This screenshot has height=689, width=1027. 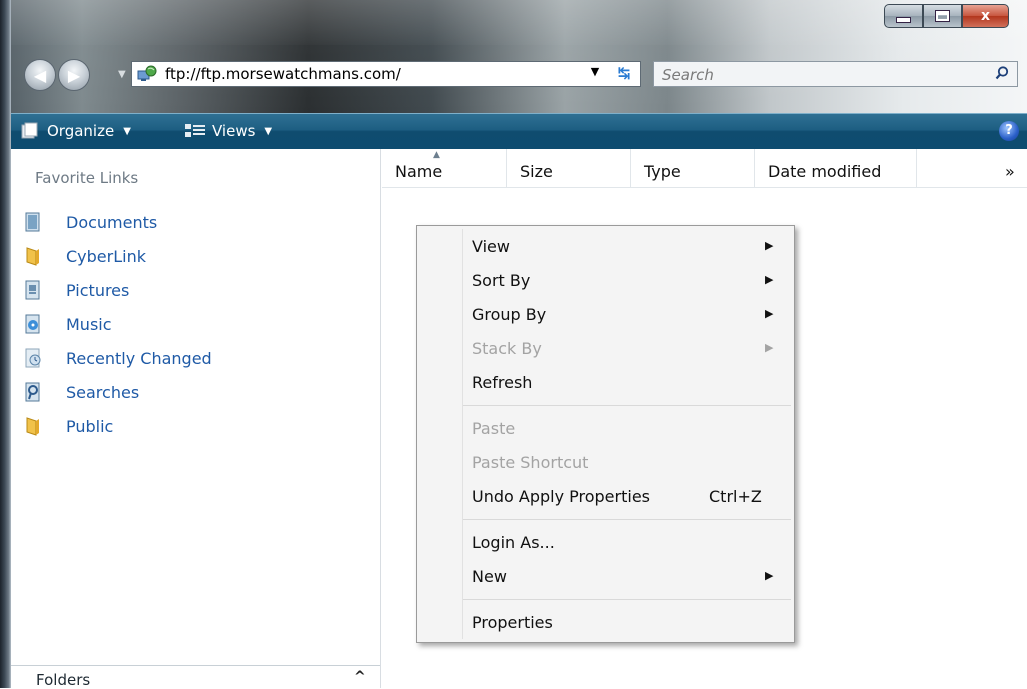 What do you see at coordinates (605, 382) in the screenshot?
I see `menu-item-refresh: Refresh` at bounding box center [605, 382].